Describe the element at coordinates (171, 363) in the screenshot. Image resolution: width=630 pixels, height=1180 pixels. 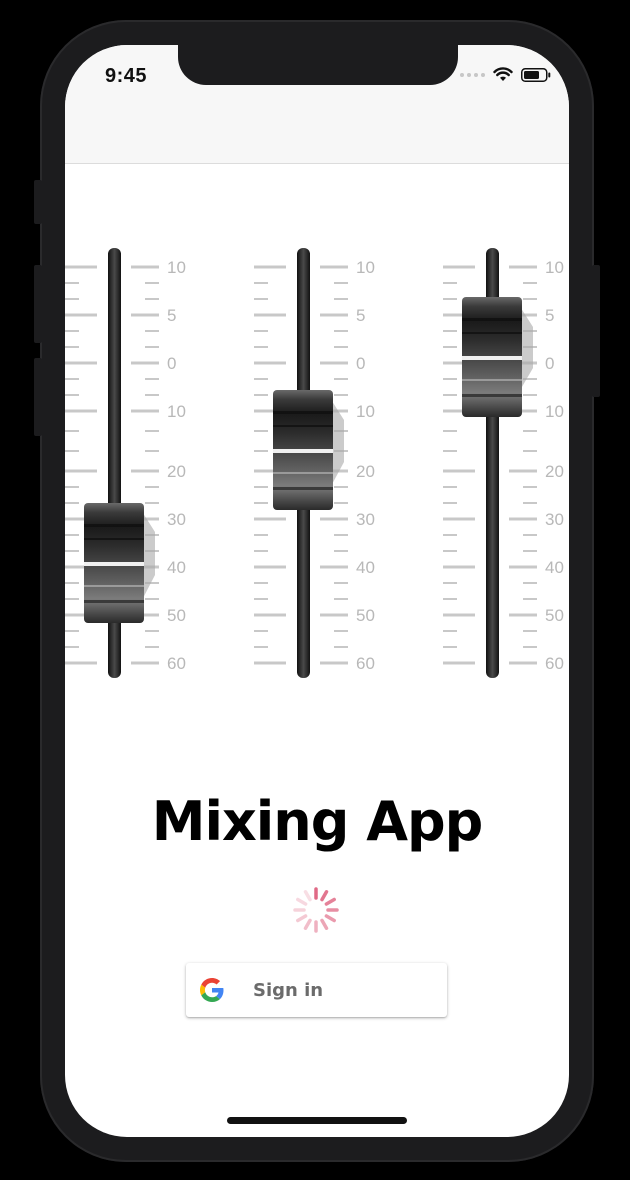
I see `fader-1-scale-label: 0` at that location.